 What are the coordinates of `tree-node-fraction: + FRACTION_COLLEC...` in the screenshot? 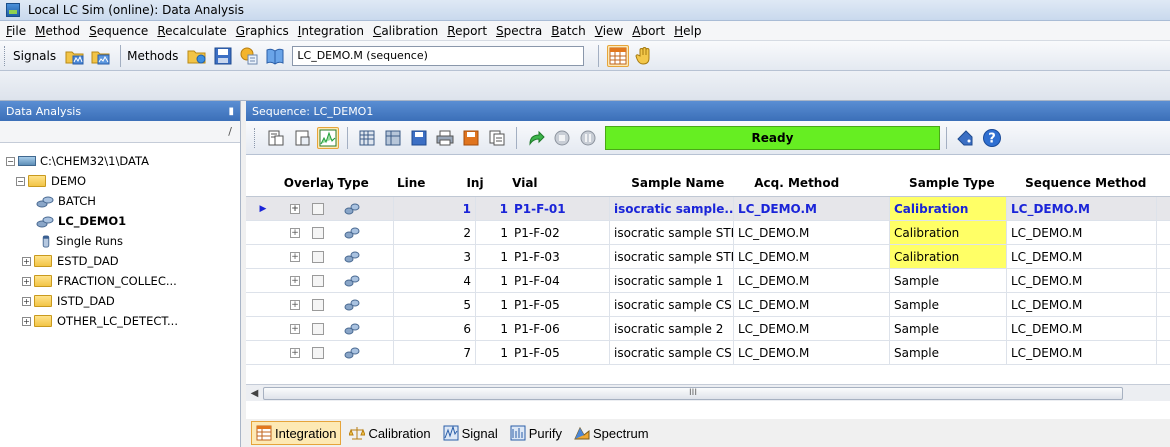 It's located at (123, 281).